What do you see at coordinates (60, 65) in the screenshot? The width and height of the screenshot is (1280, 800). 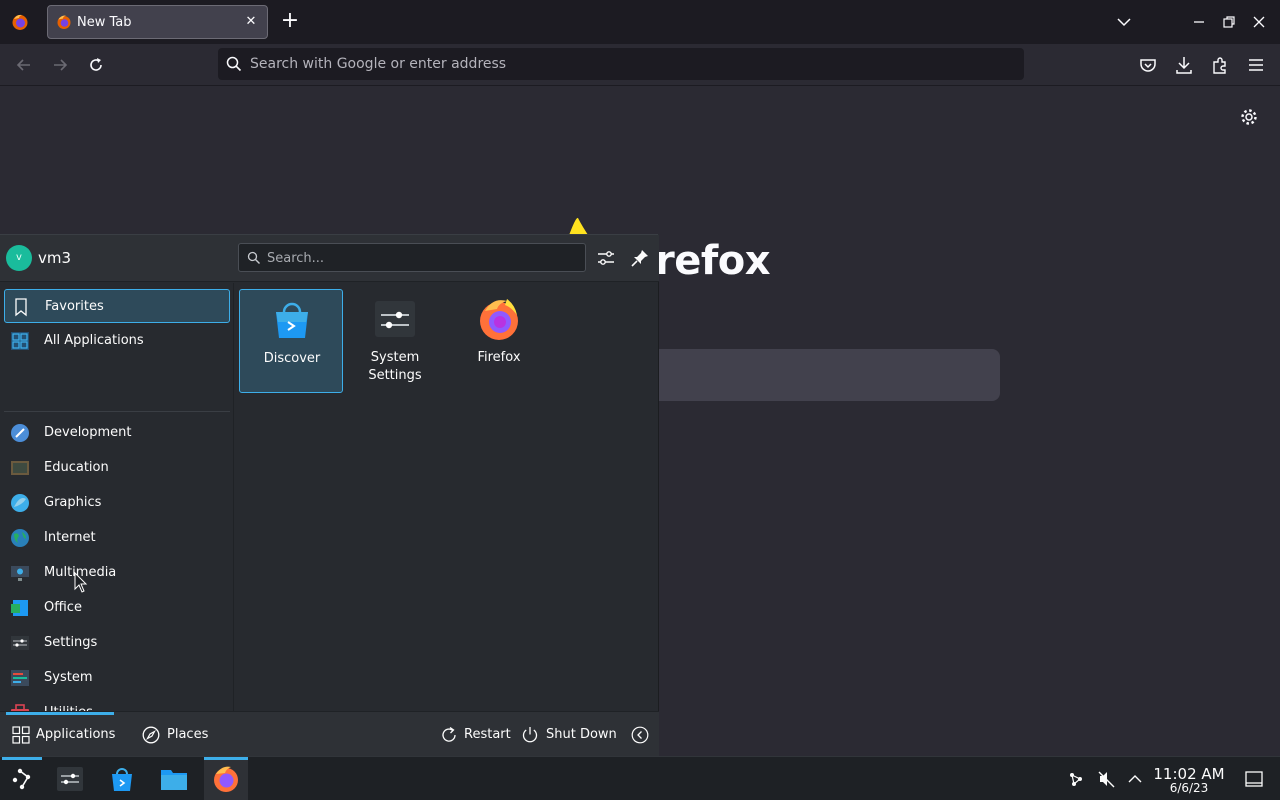 I see `forward-arrow-icon` at bounding box center [60, 65].